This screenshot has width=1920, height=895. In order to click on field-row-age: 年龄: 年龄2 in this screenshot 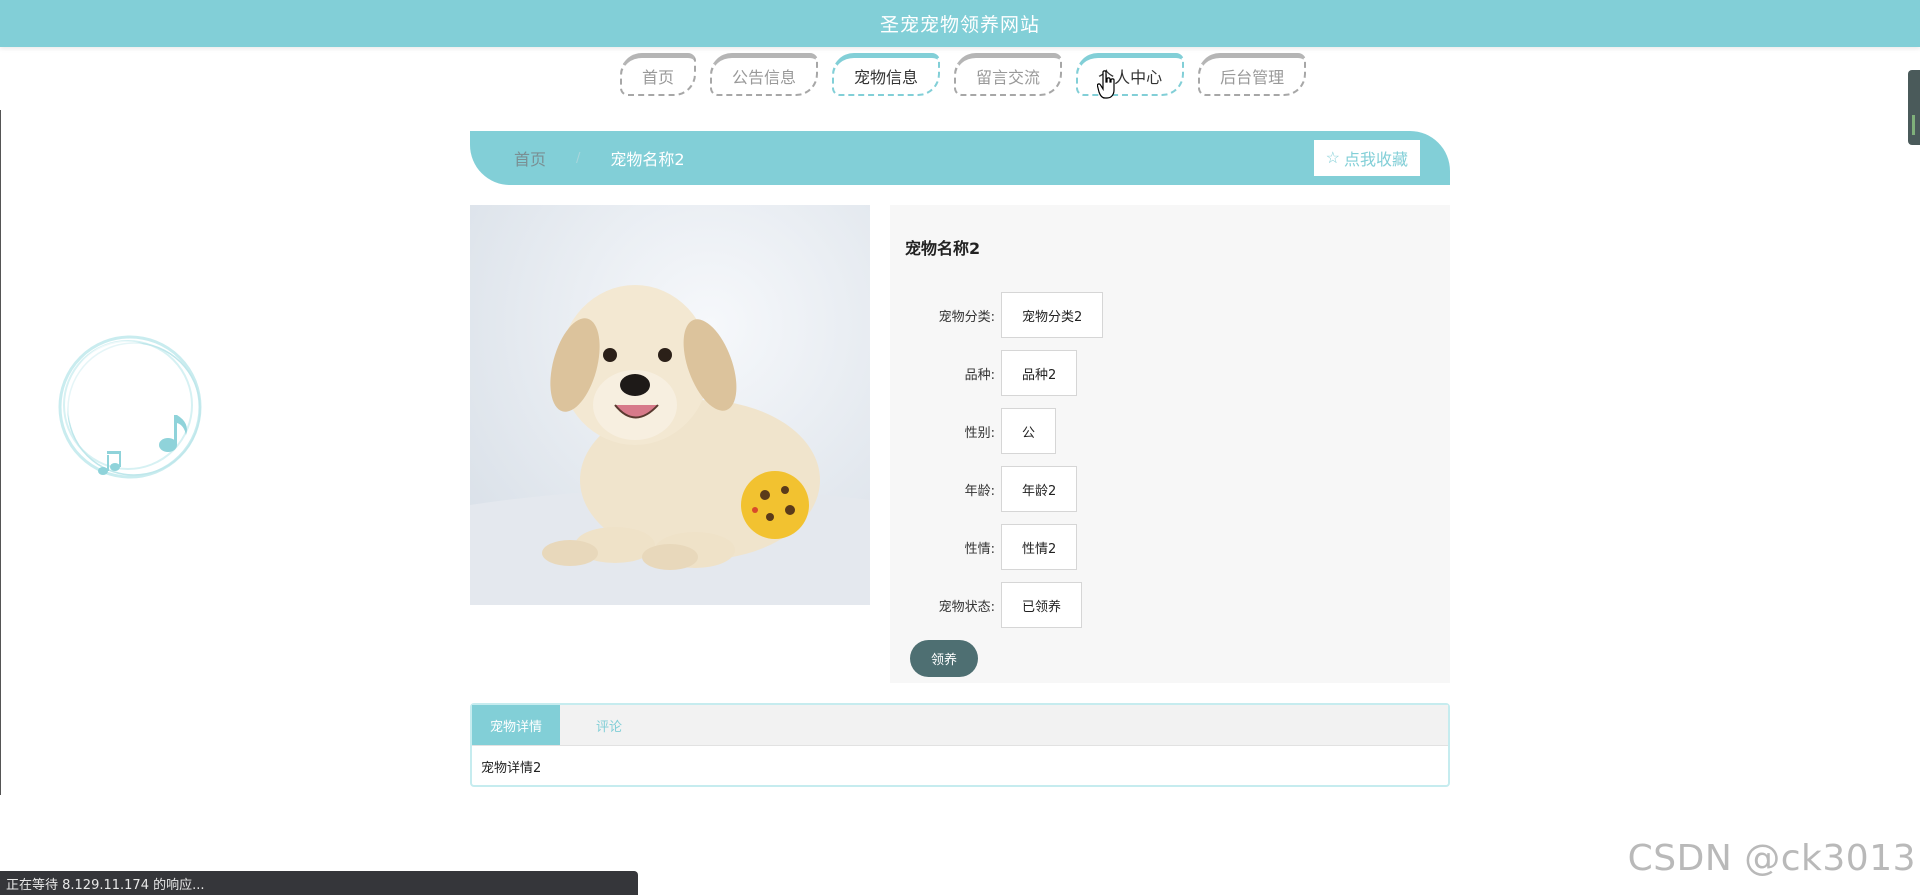, I will do `click(984, 489)`.